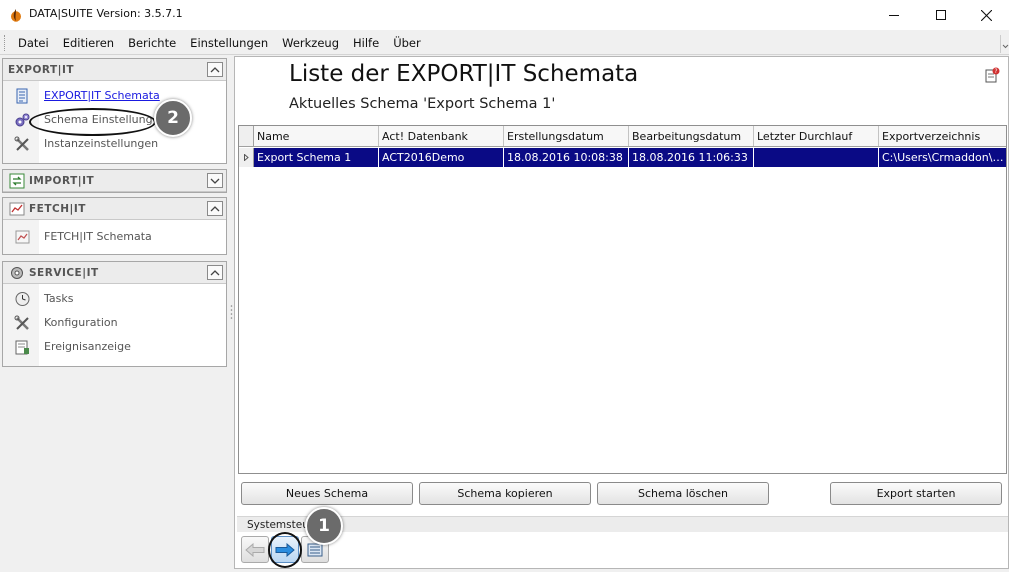 This screenshot has height=572, width=1009. What do you see at coordinates (566, 157) in the screenshot?
I see `table-cell: 18.08.2016 10:08:38` at bounding box center [566, 157].